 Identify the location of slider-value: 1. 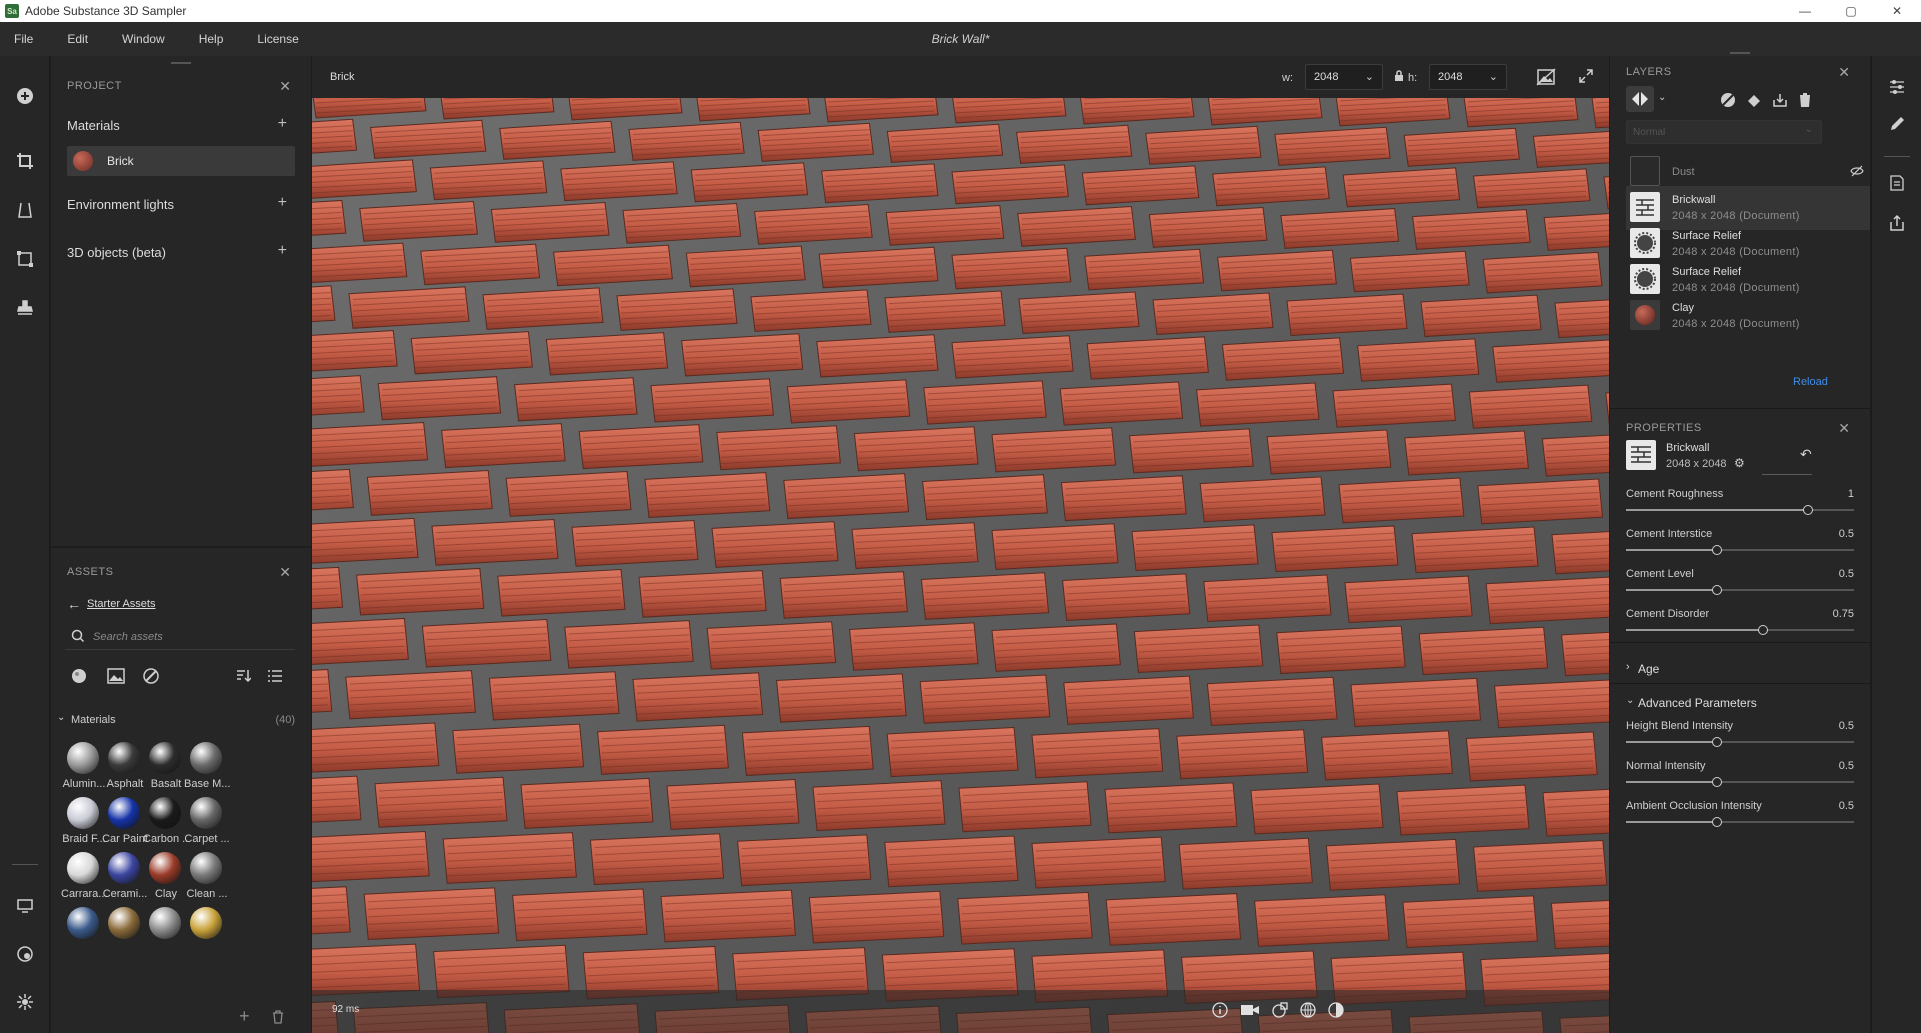
(1851, 494).